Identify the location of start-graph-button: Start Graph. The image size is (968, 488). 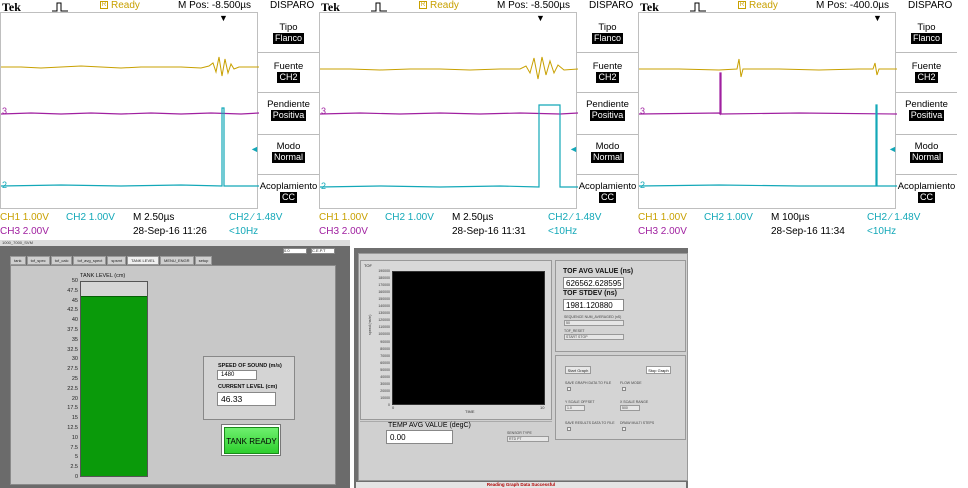
(578, 370).